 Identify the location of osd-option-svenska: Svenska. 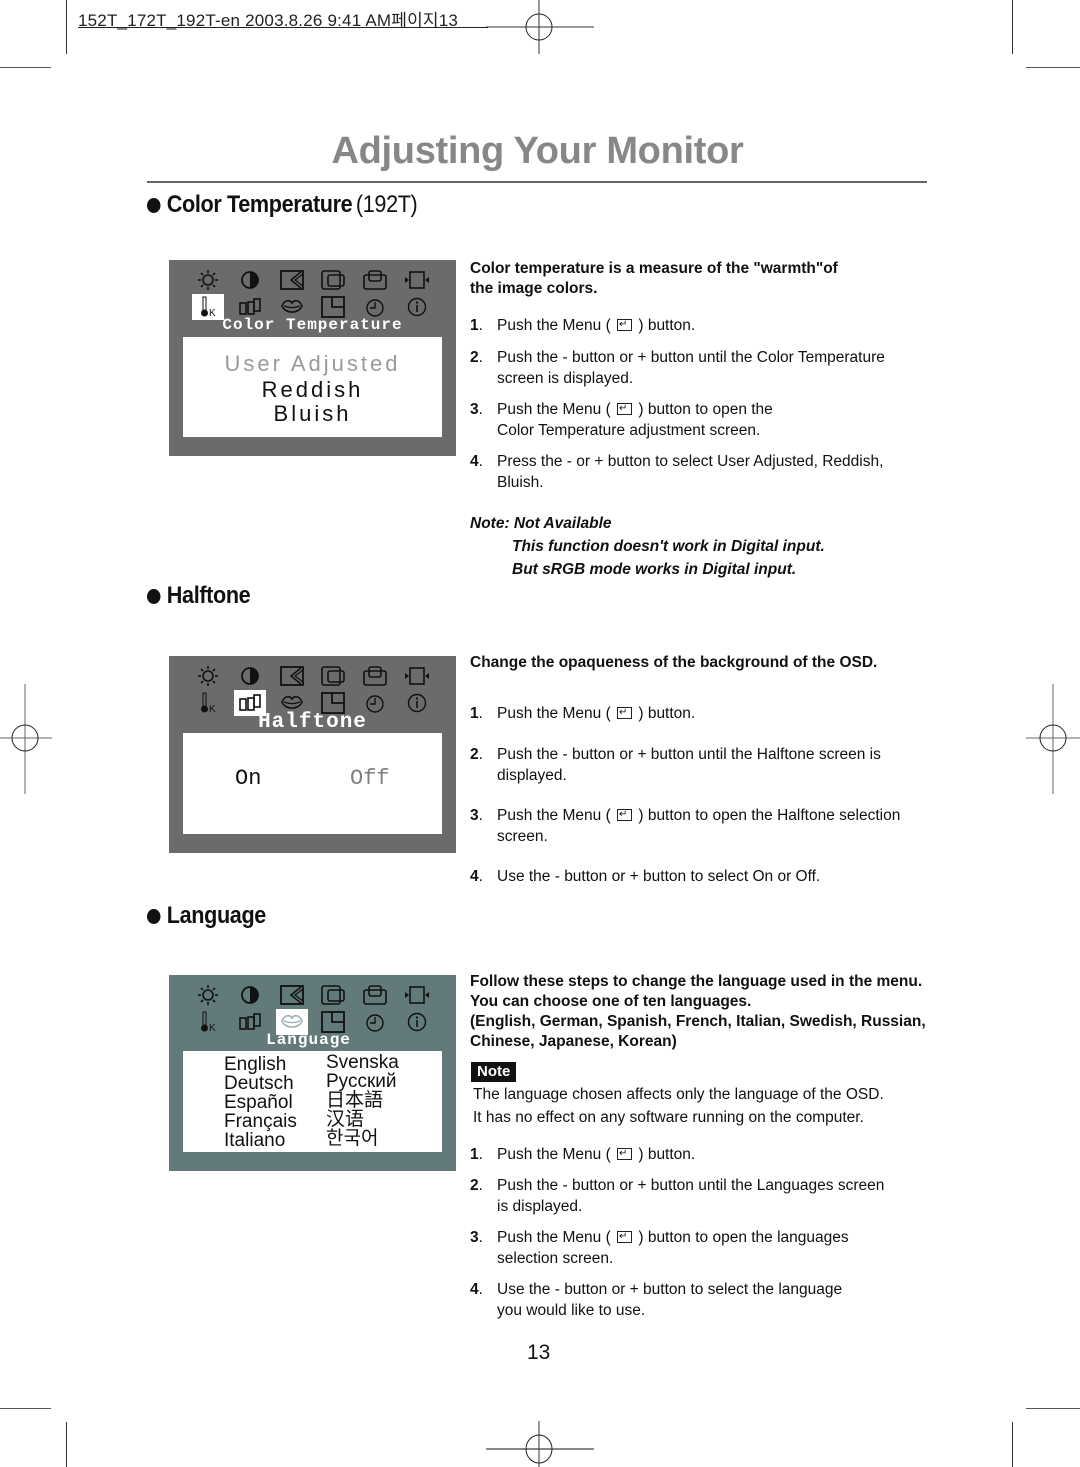
(362, 1062).